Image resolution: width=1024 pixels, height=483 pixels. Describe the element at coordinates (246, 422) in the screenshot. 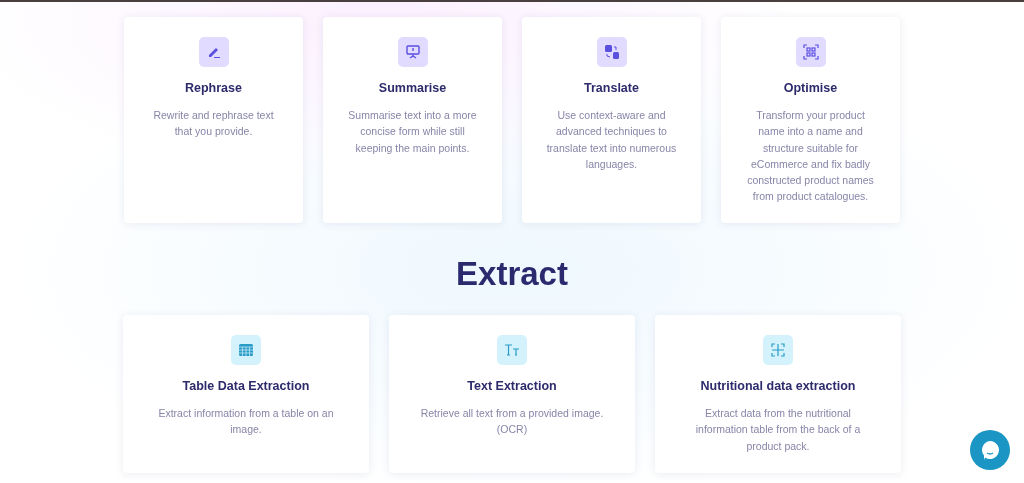

I see `card-description: Extract information from a table on an image.` at that location.